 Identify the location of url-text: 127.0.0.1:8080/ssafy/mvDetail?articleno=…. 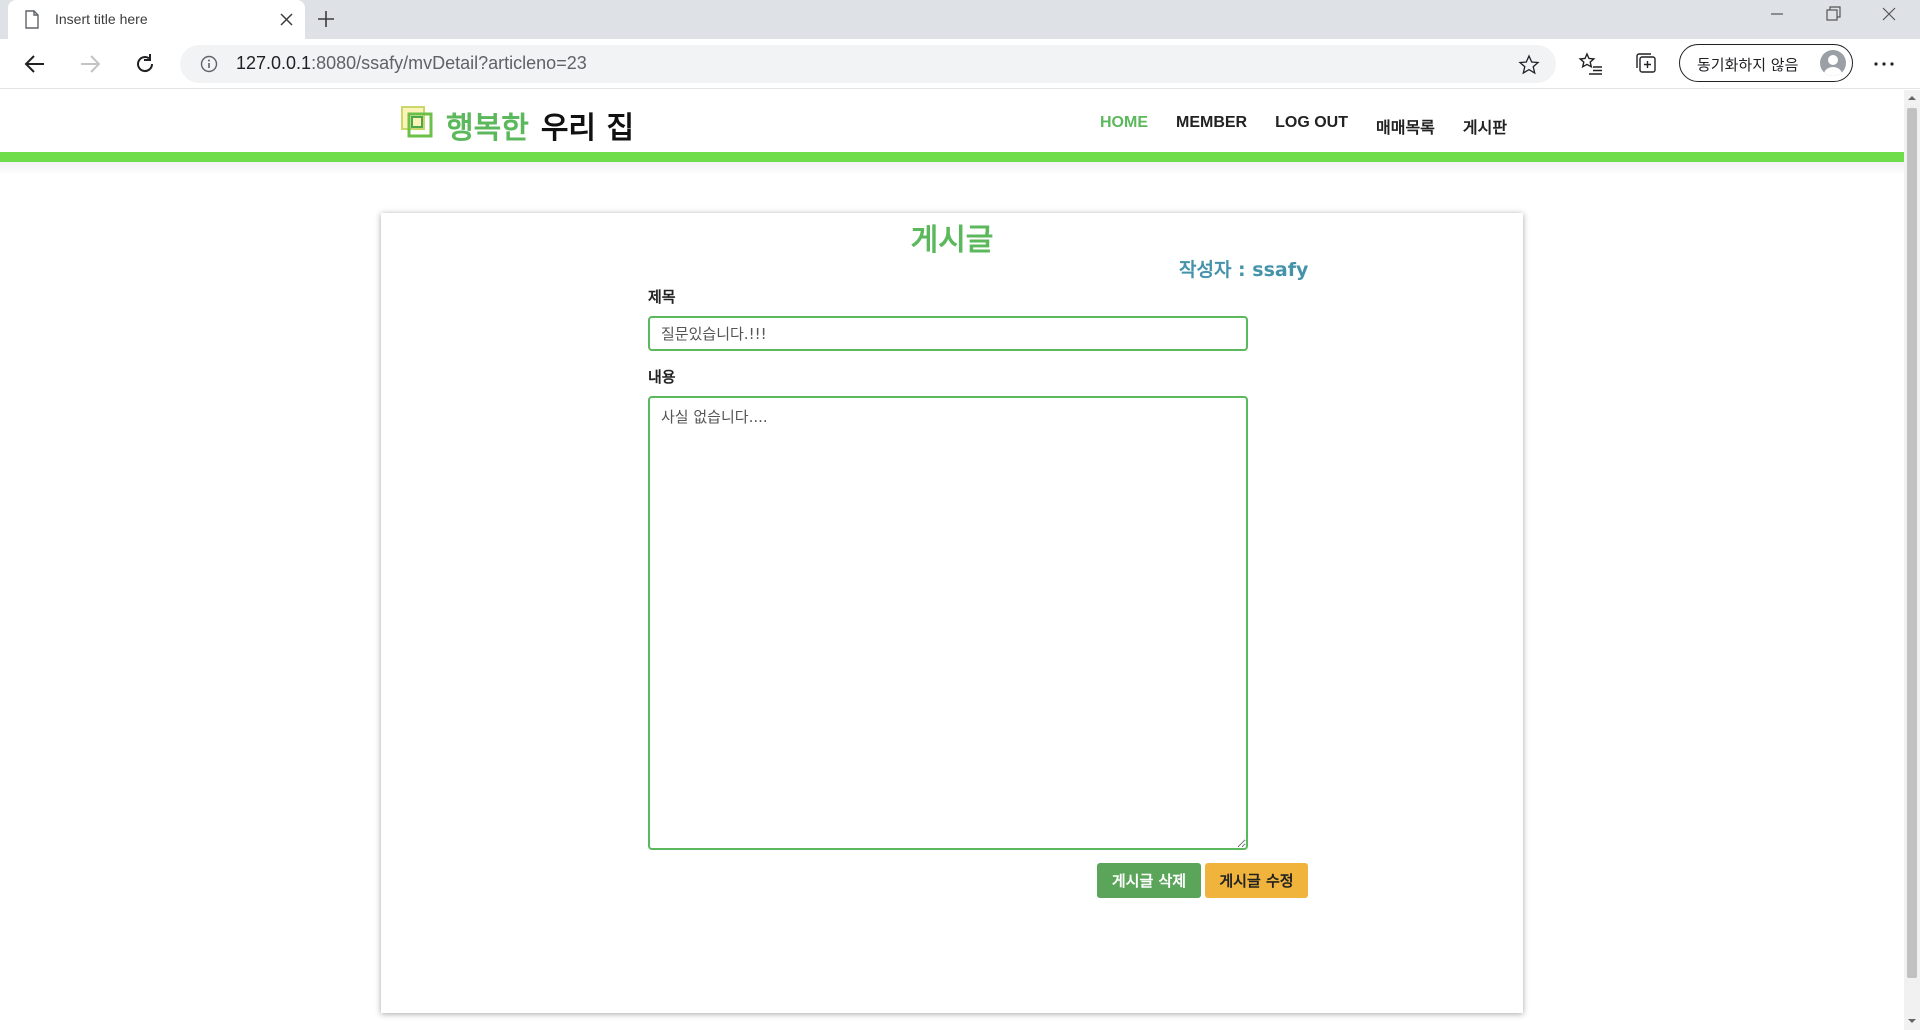
(411, 63).